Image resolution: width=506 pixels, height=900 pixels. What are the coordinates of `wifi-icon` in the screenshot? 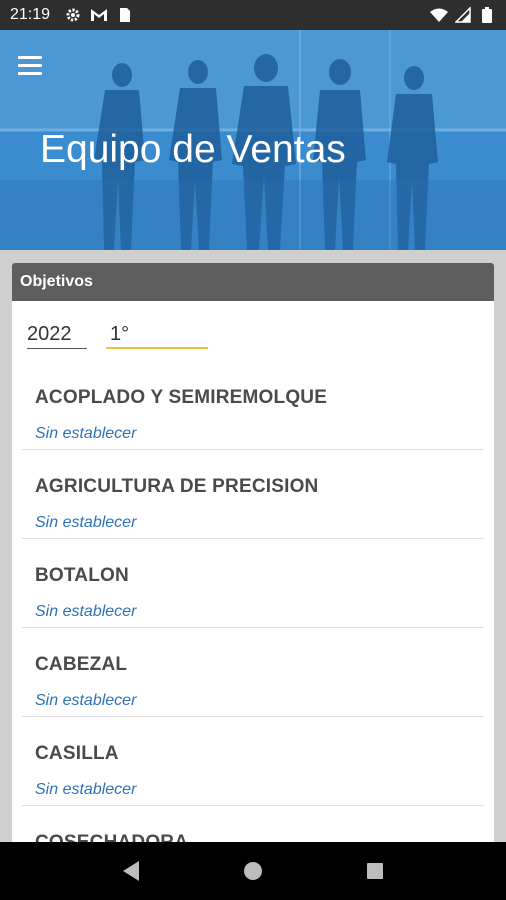 It's located at (439, 15).